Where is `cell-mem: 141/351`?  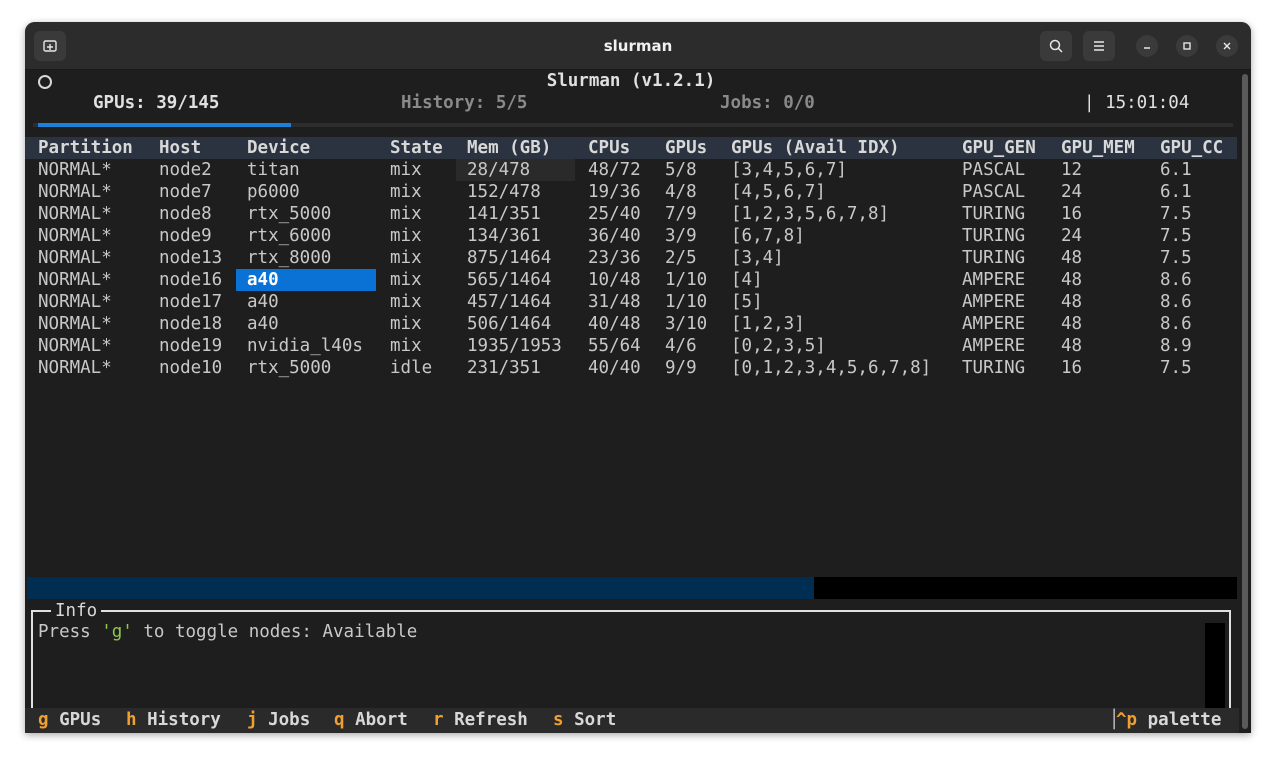 cell-mem: 141/351 is located at coordinates (504, 214).